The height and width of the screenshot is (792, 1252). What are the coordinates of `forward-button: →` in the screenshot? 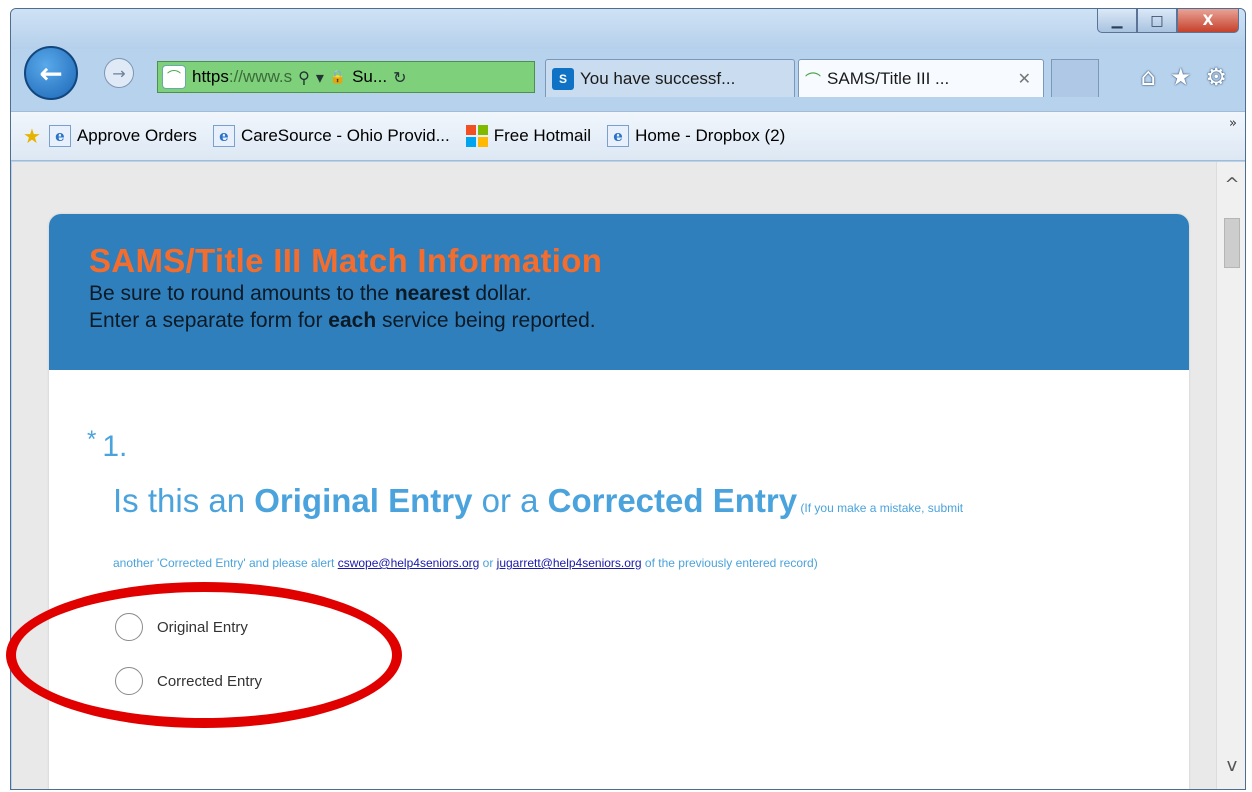 It's located at (119, 73).